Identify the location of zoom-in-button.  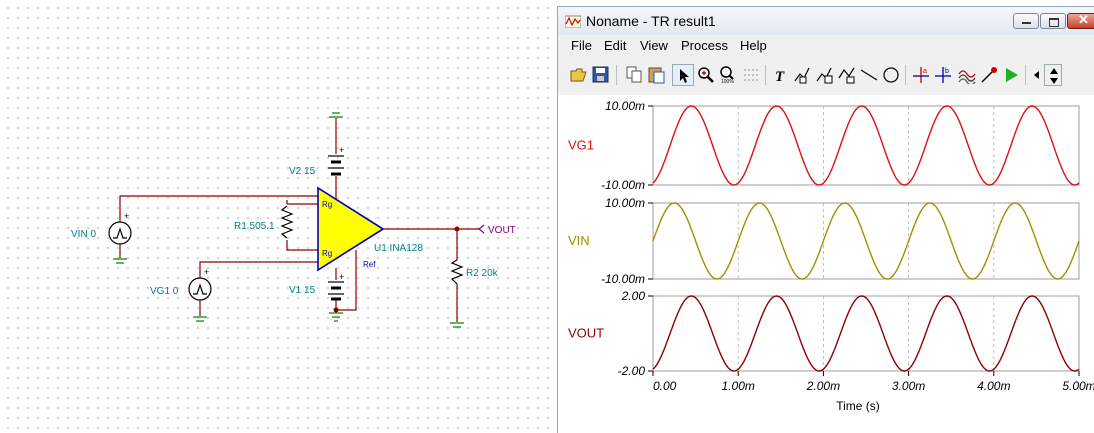
(706, 75).